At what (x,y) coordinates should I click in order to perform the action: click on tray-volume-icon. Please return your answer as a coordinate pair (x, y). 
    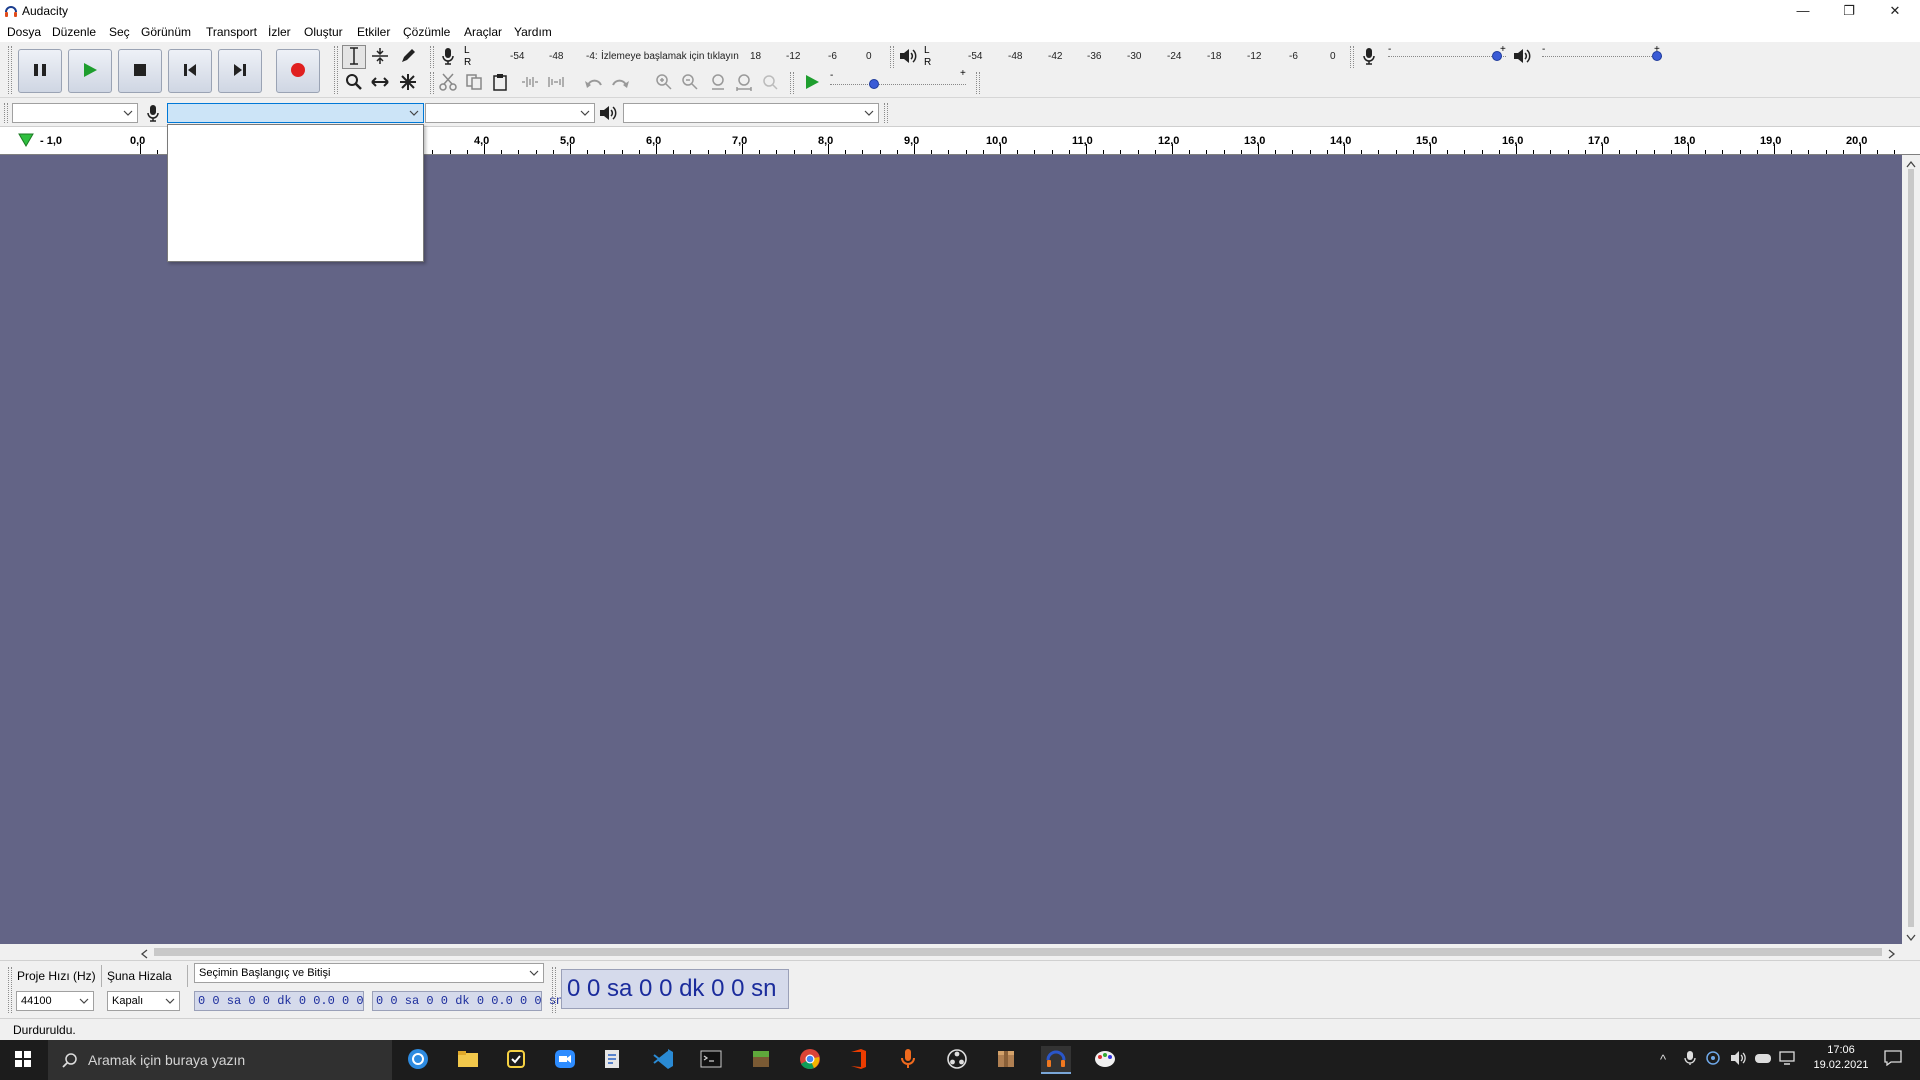
    Looking at the image, I should click on (1739, 1059).